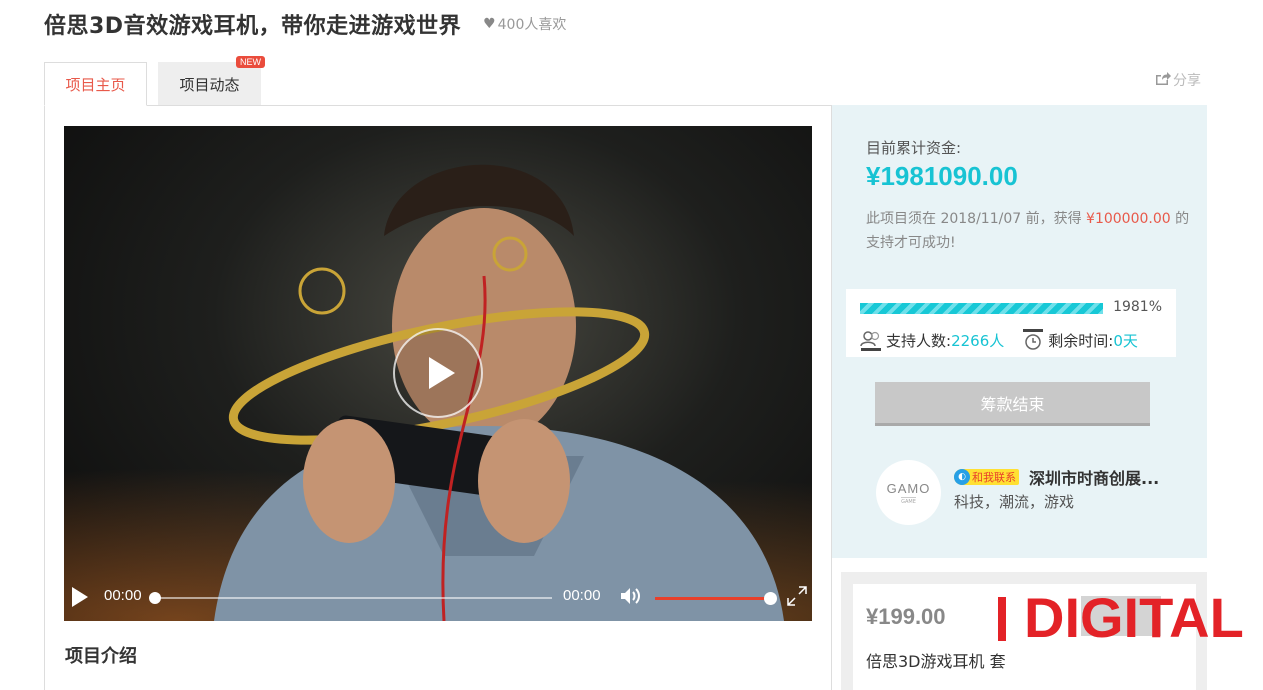 The height and width of the screenshot is (690, 1263). I want to click on organizer-tags: 科技，潮流，游戏, so click(1014, 502).